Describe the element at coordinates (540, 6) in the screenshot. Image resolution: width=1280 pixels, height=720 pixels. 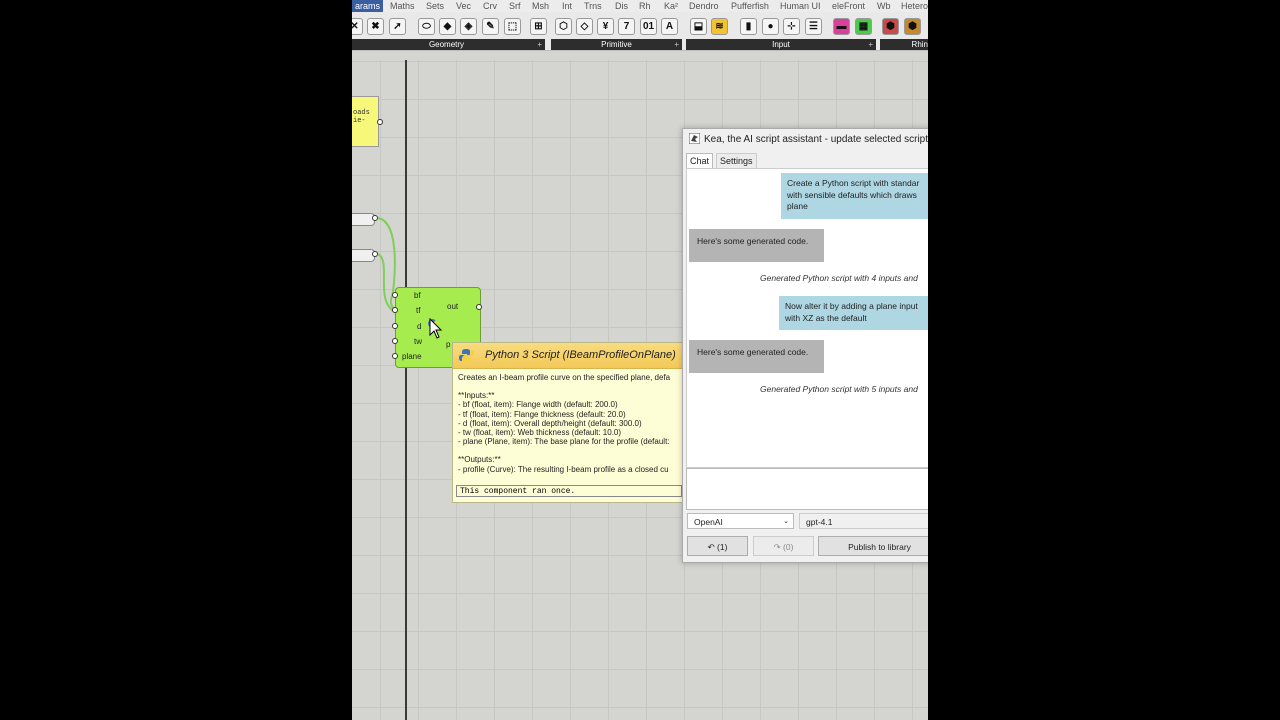
I see `tab-msh: Msh` at that location.